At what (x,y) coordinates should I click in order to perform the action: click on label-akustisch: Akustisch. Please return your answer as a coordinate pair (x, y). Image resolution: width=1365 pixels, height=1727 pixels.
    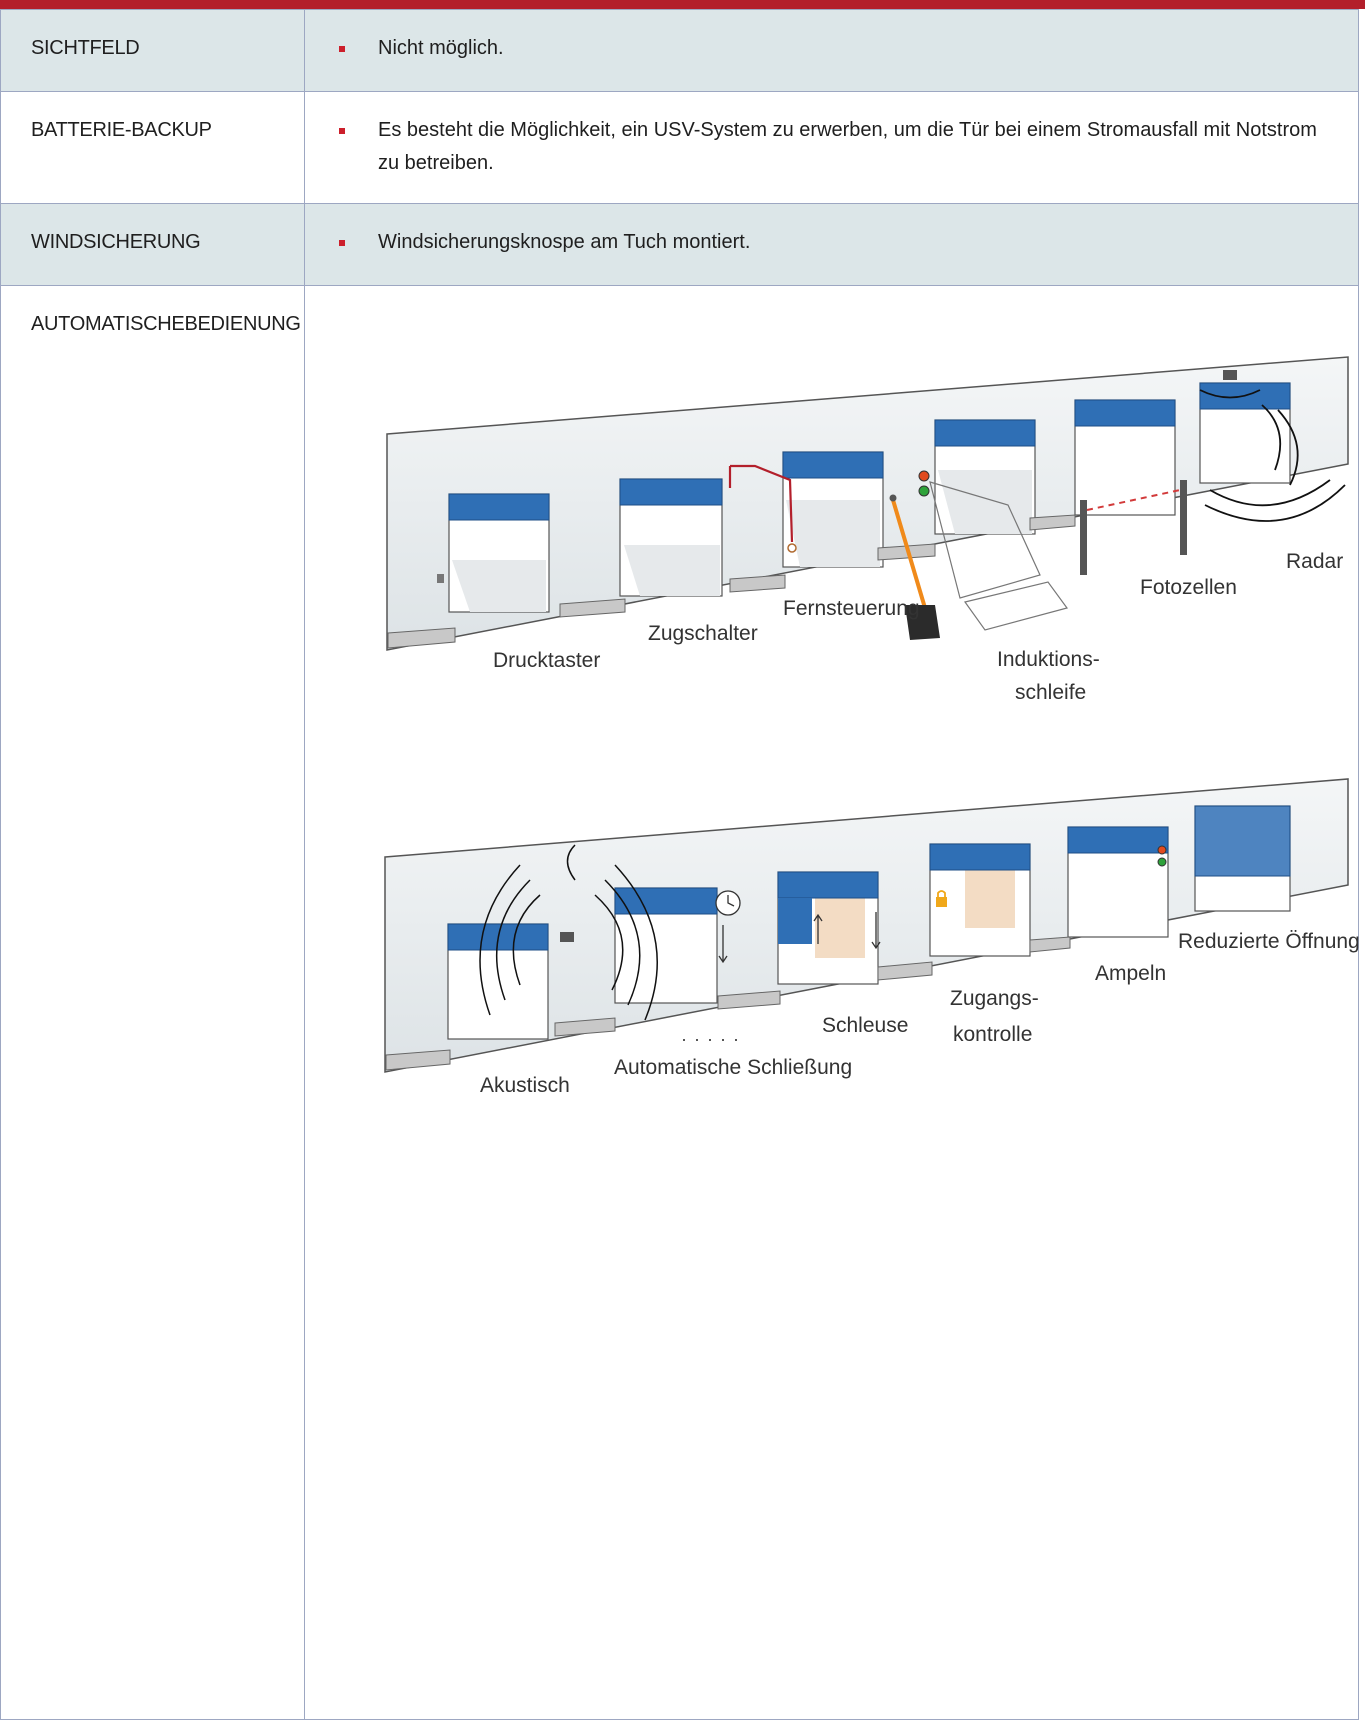
    Looking at the image, I should click on (525, 1085).